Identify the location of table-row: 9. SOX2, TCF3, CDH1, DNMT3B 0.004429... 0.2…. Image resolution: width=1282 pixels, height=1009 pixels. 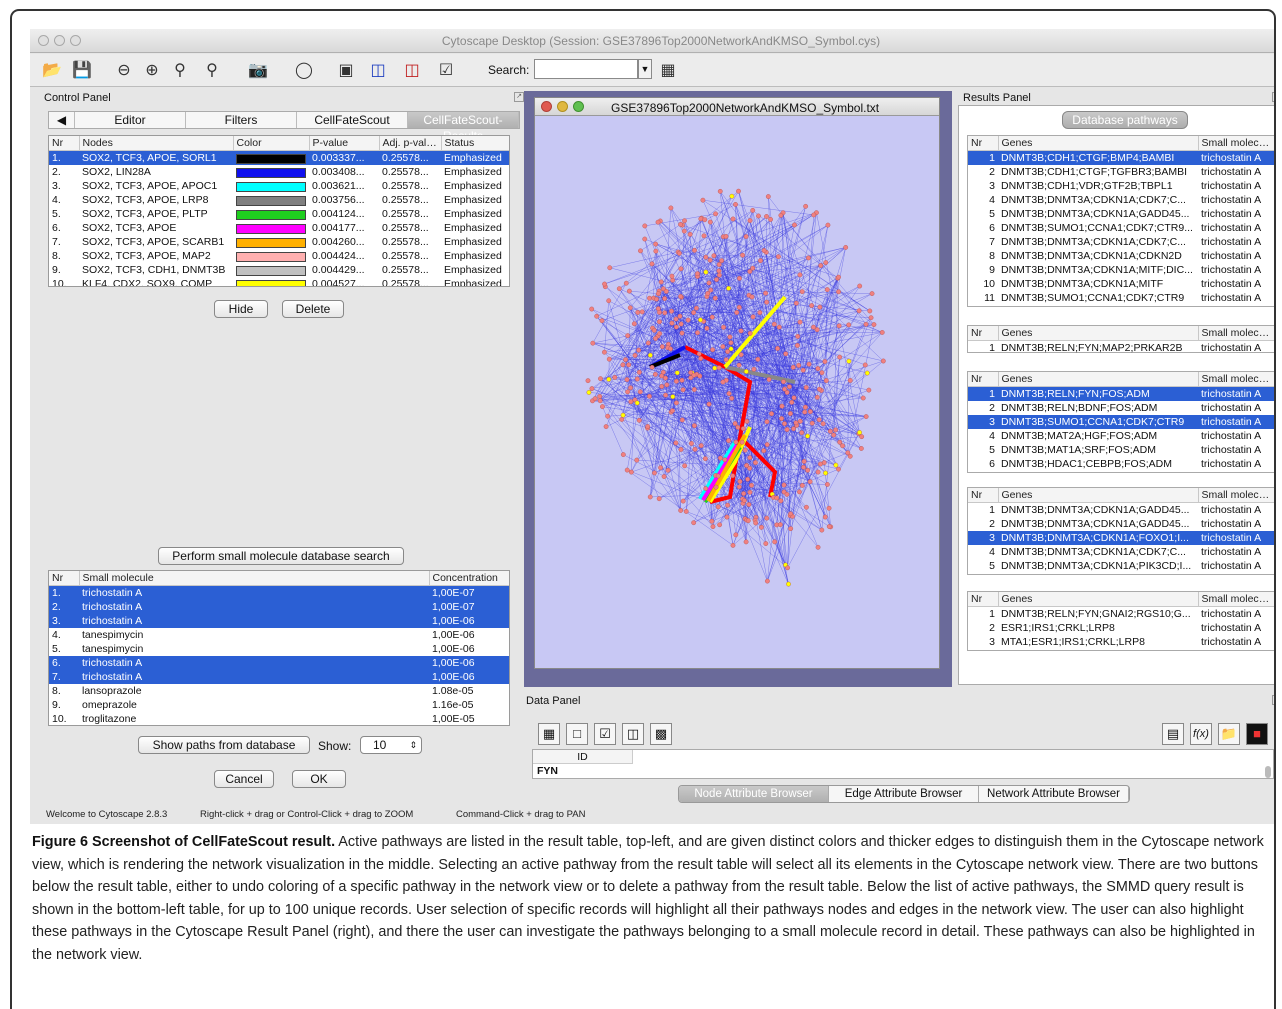
(279, 270).